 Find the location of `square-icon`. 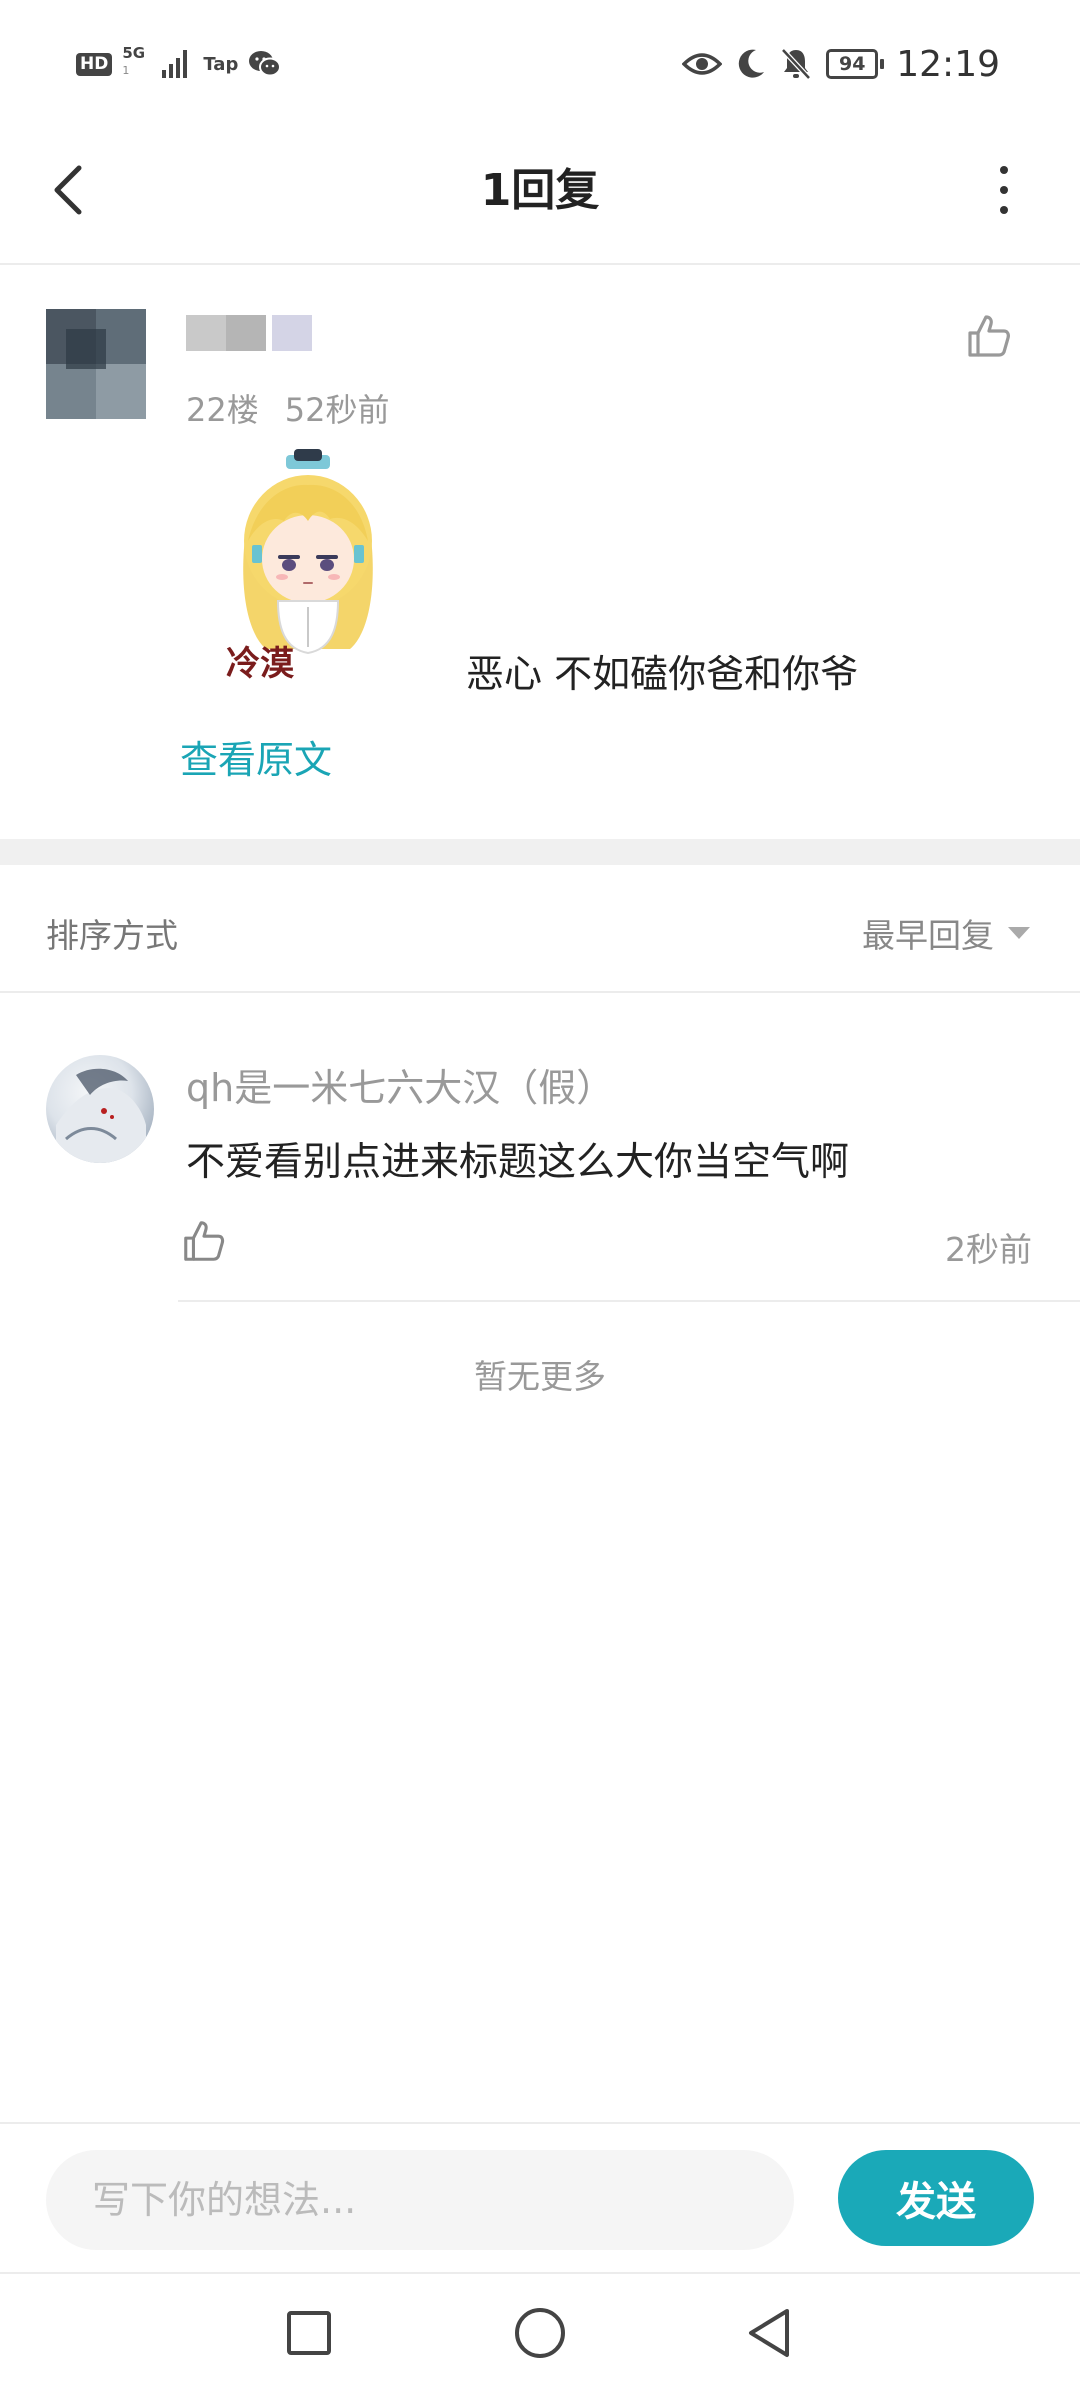

square-icon is located at coordinates (309, 2333).